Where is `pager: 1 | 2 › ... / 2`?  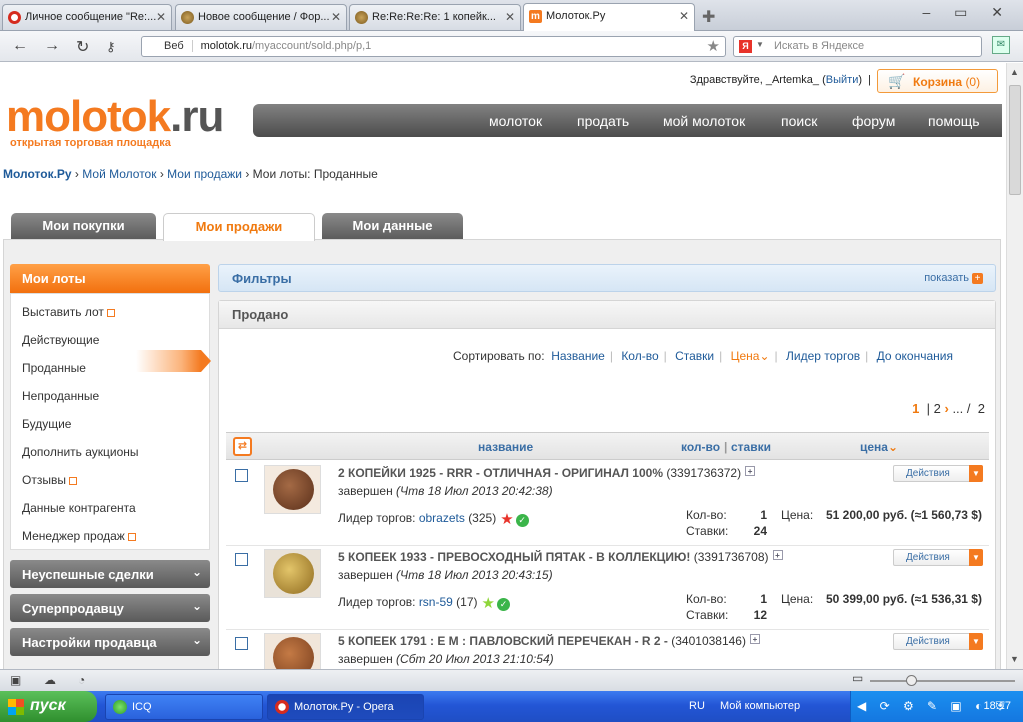 pager: 1 | 2 › ... / 2 is located at coordinates (948, 408).